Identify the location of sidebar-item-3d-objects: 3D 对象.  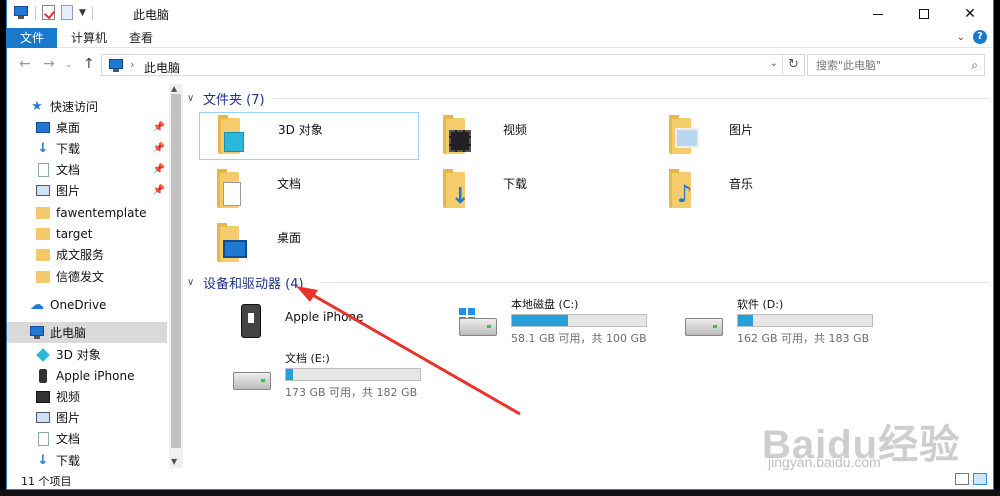
(101, 354).